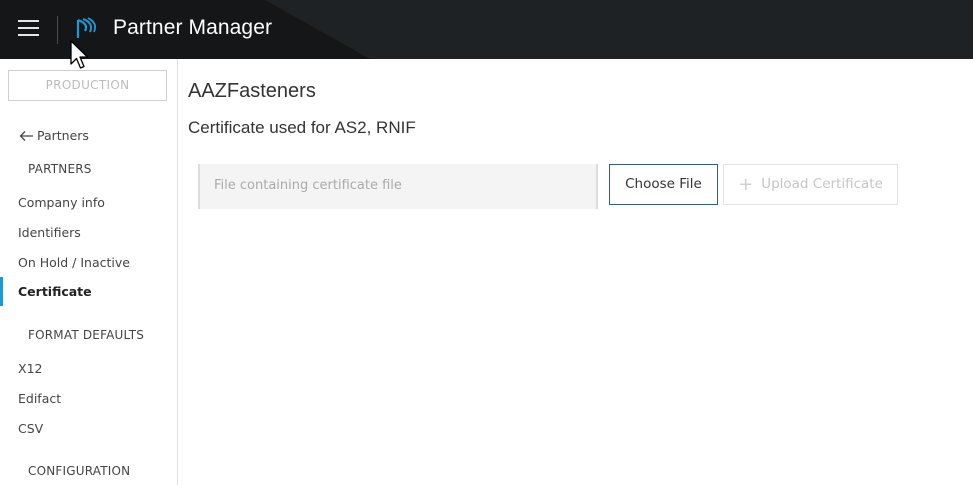 The height and width of the screenshot is (485, 973). What do you see at coordinates (60, 169) in the screenshot?
I see `section-heading-partners: PARTNERS` at bounding box center [60, 169].